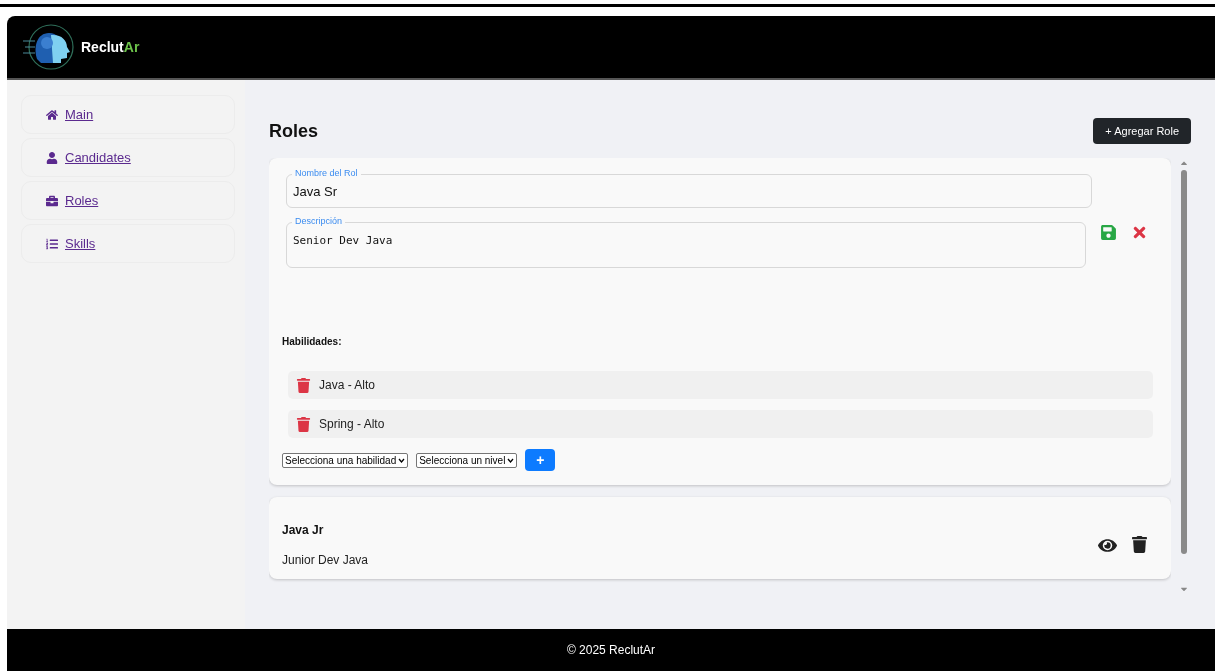 The image size is (1215, 671). Describe the element at coordinates (52, 243) in the screenshot. I see `list-icon` at that location.